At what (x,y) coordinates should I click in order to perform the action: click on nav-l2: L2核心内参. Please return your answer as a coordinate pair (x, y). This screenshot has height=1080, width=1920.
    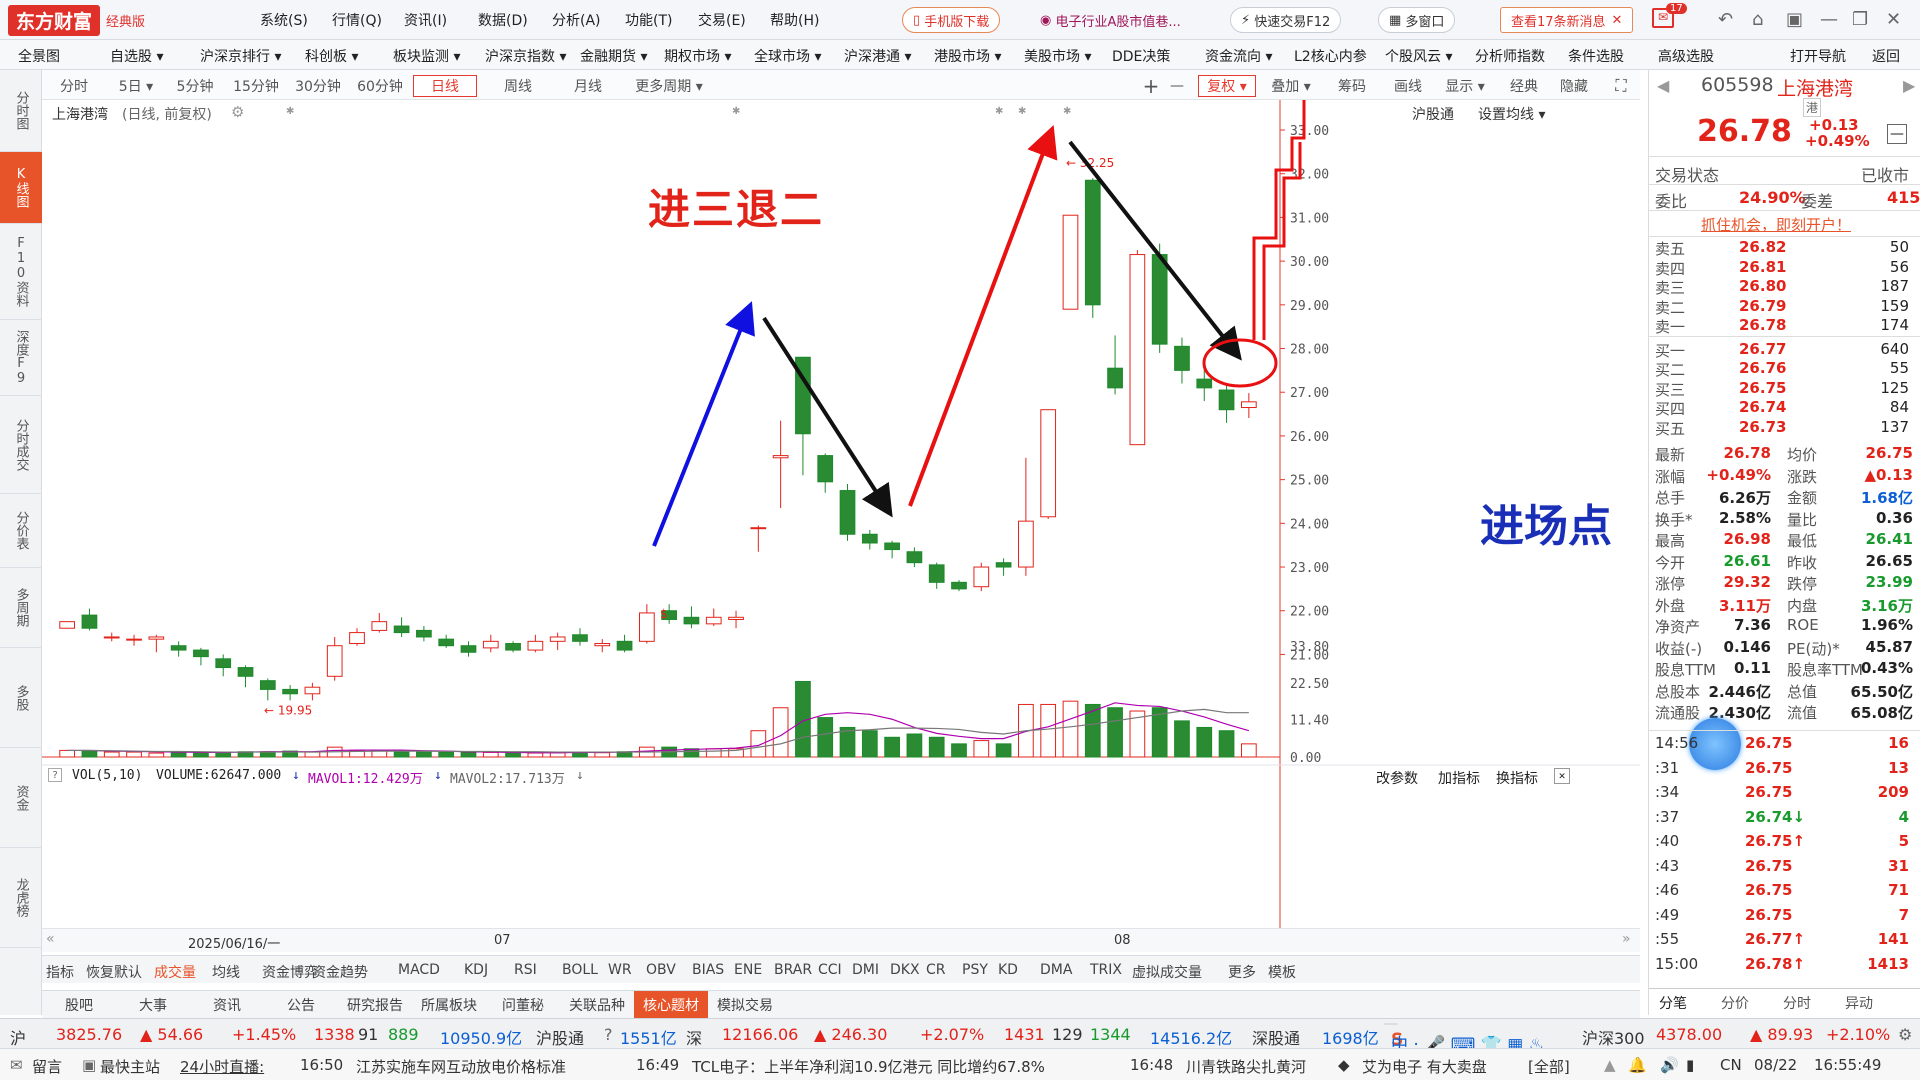
    Looking at the image, I should click on (1330, 56).